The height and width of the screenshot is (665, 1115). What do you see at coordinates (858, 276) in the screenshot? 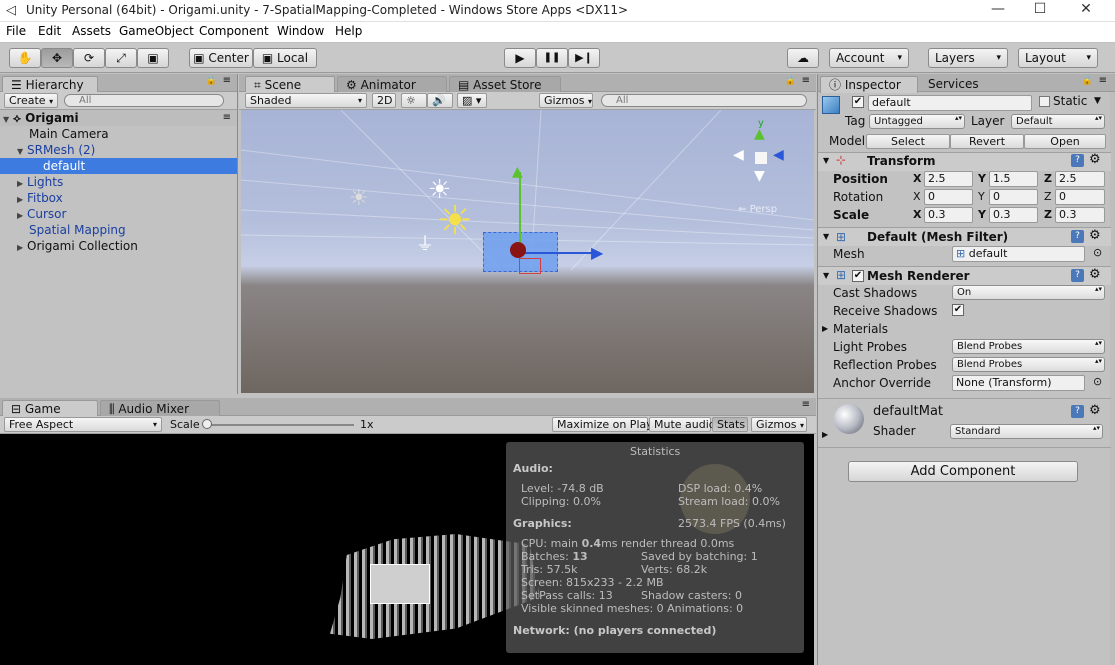
I see `mesh-renderer-enabled-checkbox: ✔` at bounding box center [858, 276].